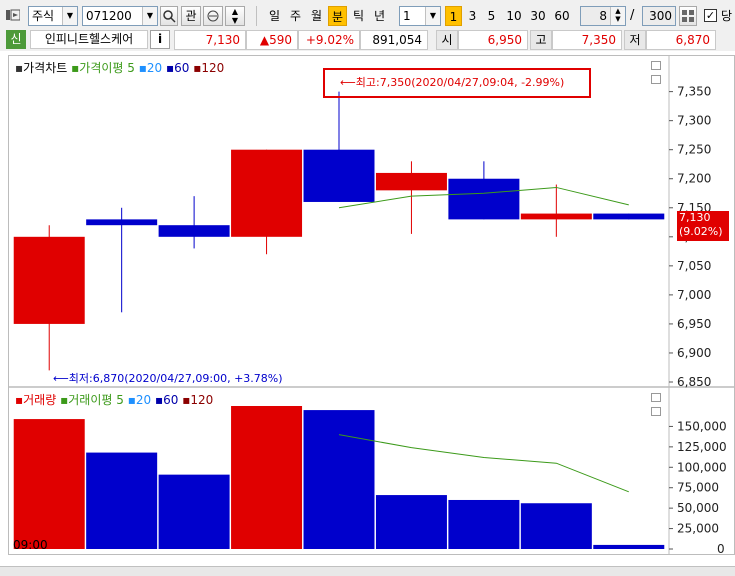  I want to click on chart-menu-icon, so click(13, 15).